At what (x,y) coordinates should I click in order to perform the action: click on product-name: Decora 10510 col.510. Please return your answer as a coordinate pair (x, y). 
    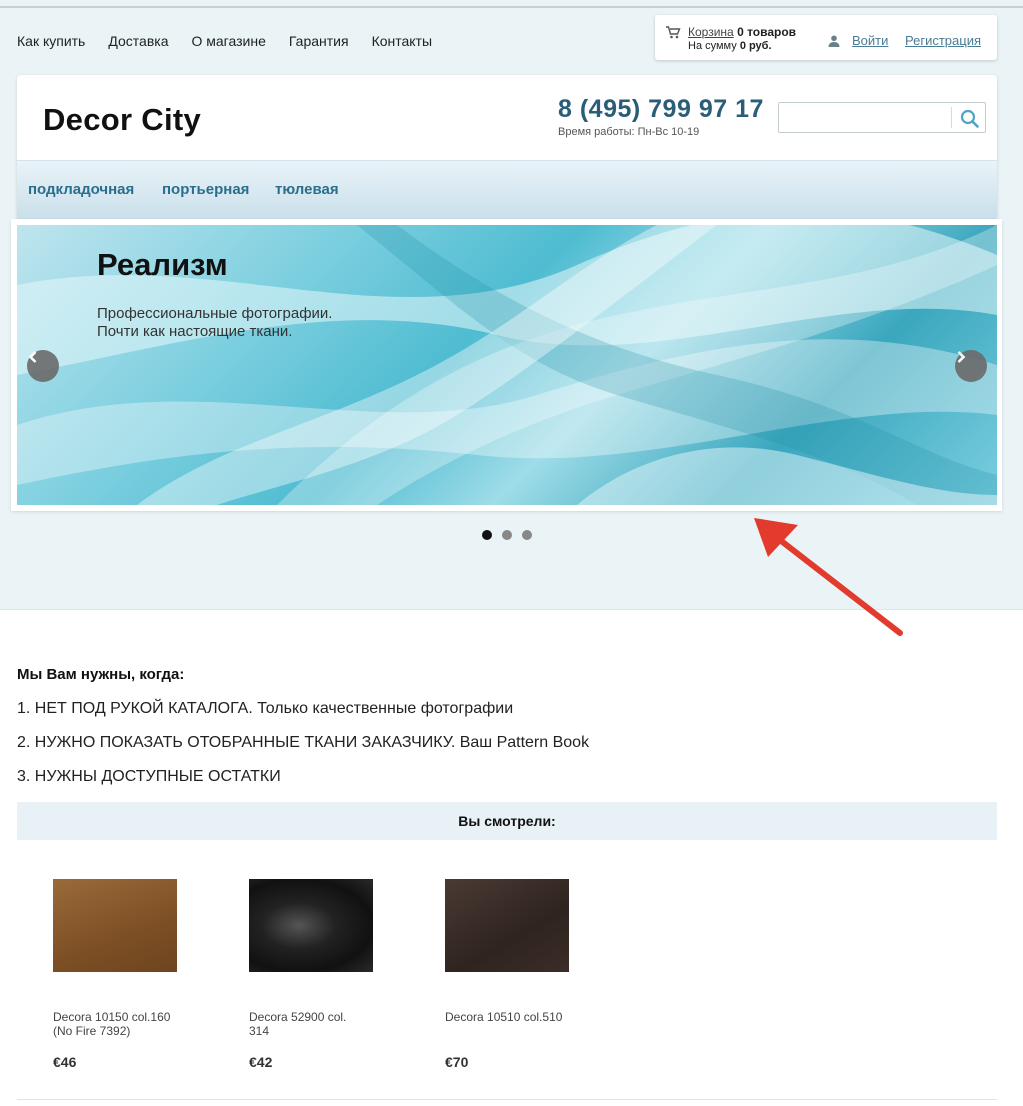
    Looking at the image, I should click on (505, 1025).